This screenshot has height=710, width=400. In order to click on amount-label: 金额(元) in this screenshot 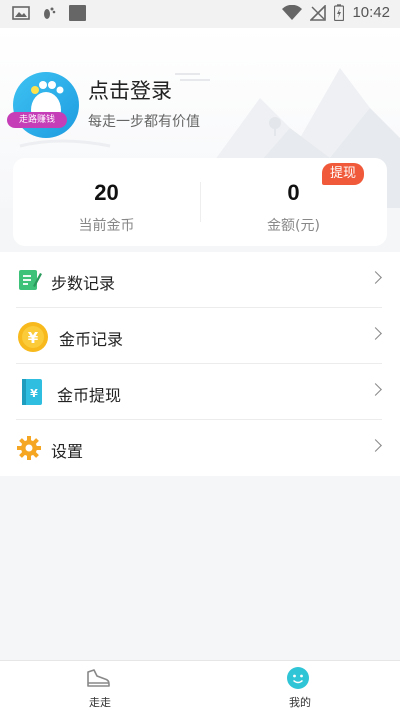, I will do `click(293, 226)`.